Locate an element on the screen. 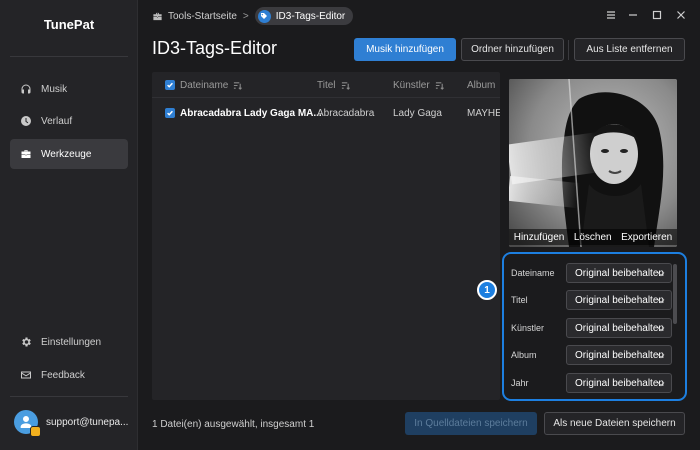  cell-artist: Lady Gaga is located at coordinates (417, 113).